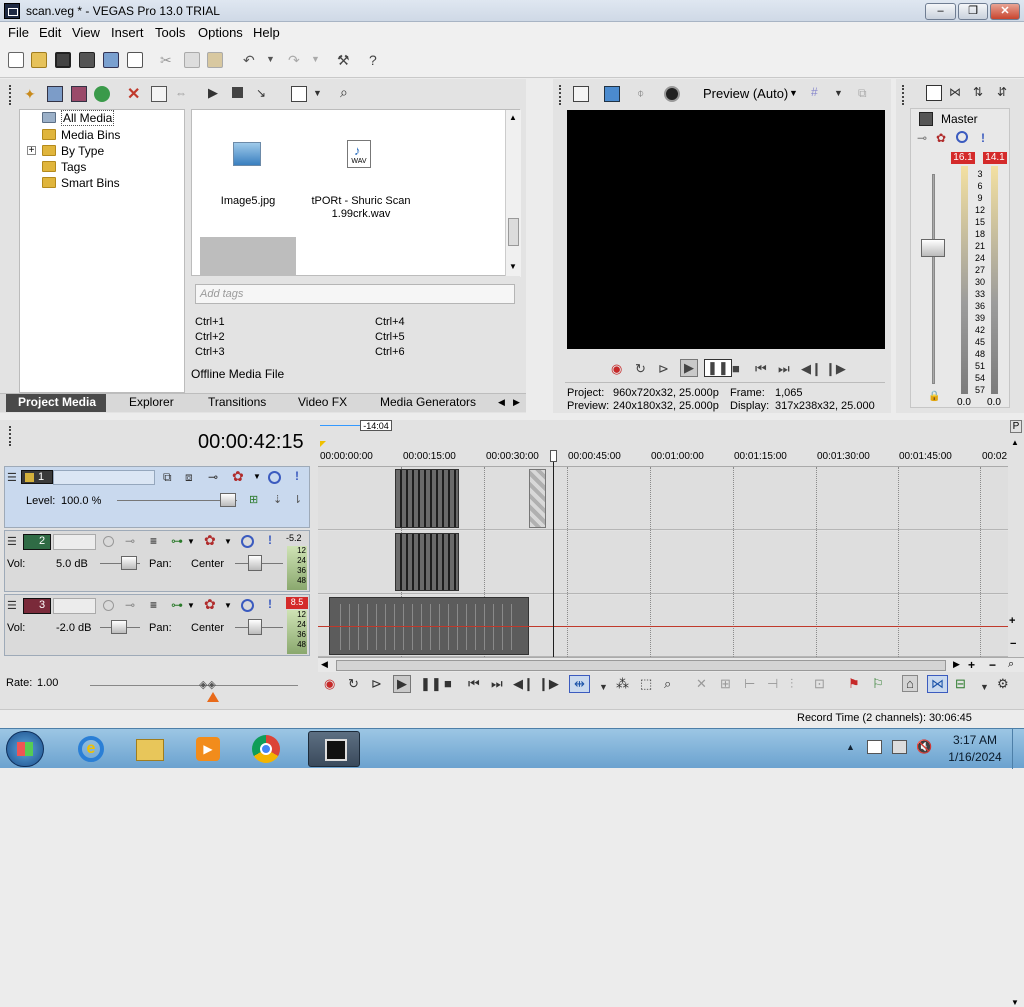 This screenshot has height=1007, width=1024. What do you see at coordinates (16, 60) in the screenshot?
I see `new-icon` at bounding box center [16, 60].